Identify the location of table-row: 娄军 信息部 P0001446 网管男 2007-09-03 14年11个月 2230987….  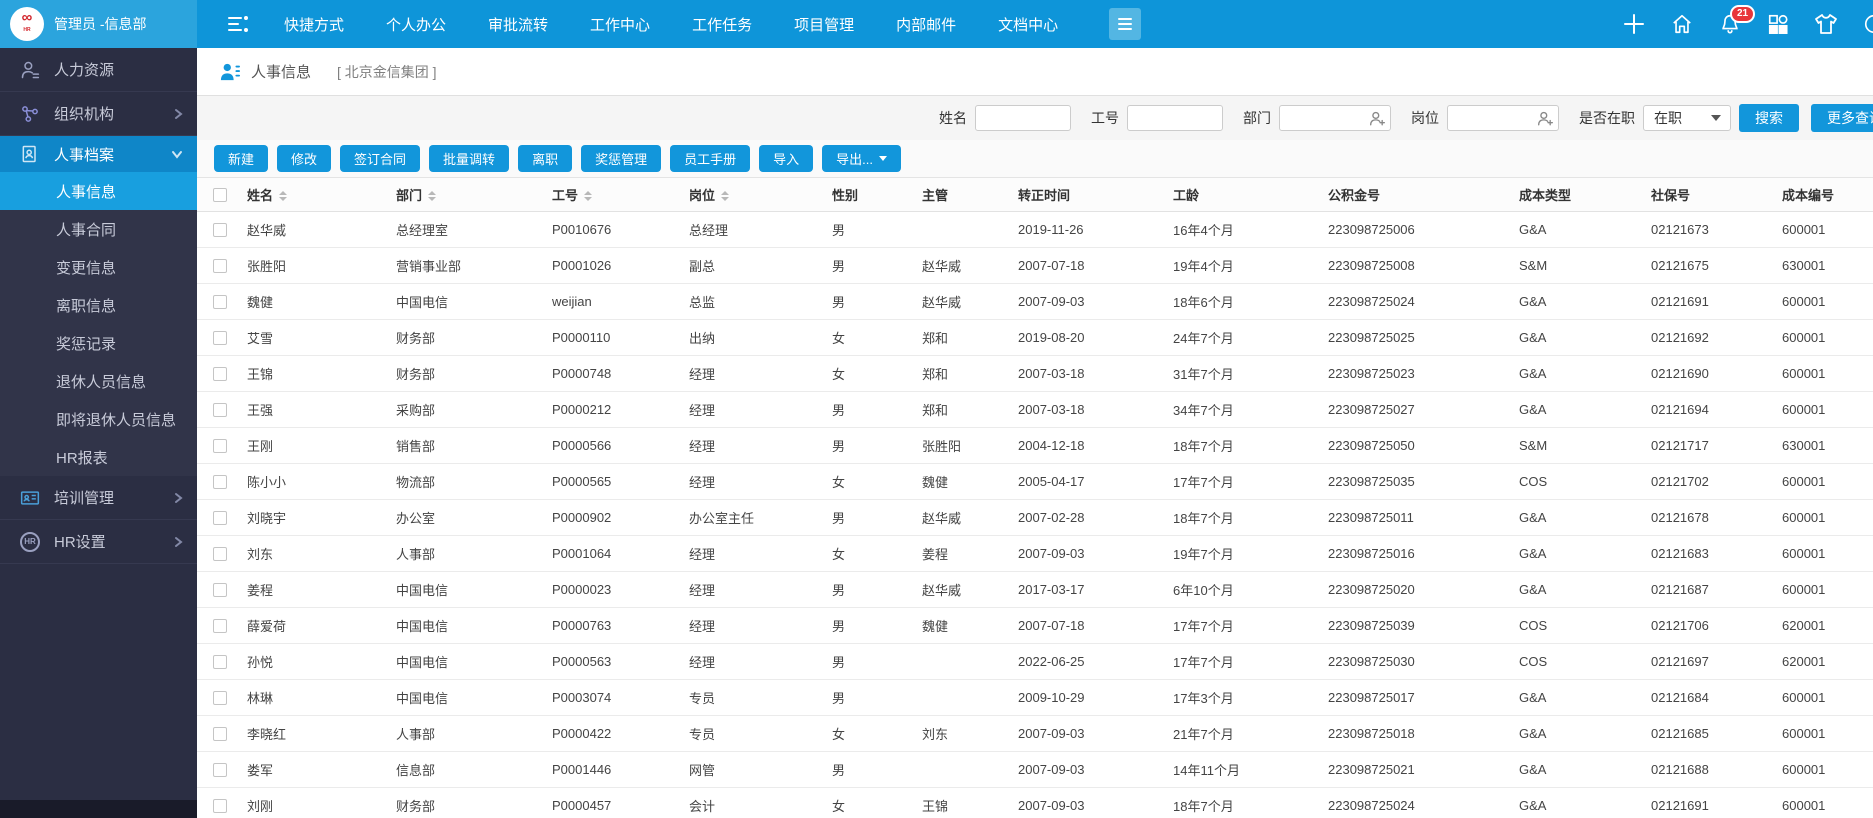
(1035, 769).